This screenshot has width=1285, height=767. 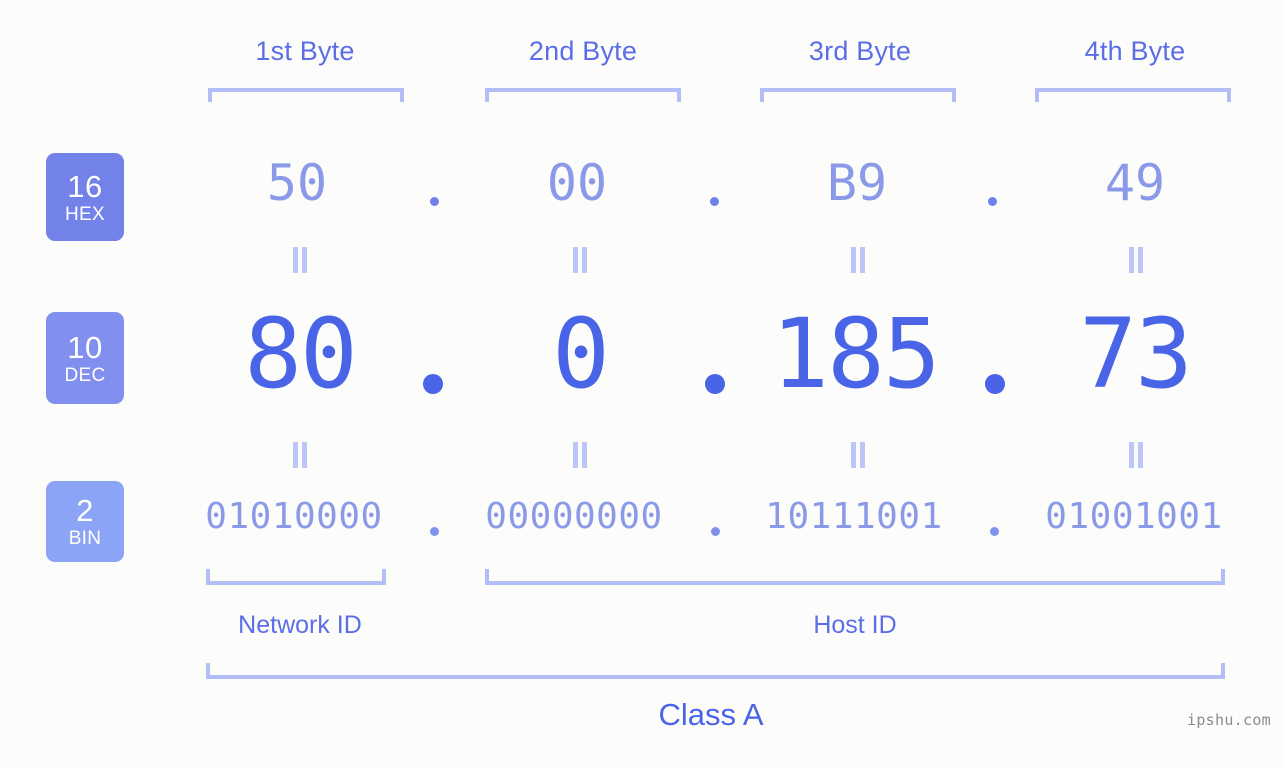 I want to click on dec-byte-4: 73, so click(x=1136, y=354).